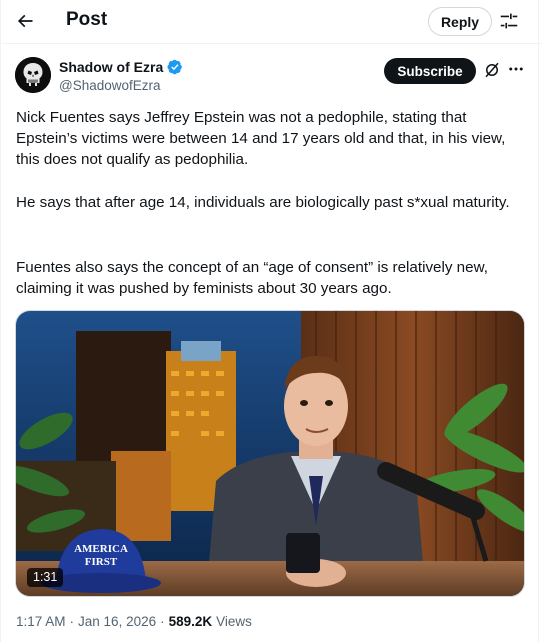 Image resolution: width=542 pixels, height=642 pixels. Describe the element at coordinates (45, 577) in the screenshot. I see `video-duration-badge: 1:31` at that location.